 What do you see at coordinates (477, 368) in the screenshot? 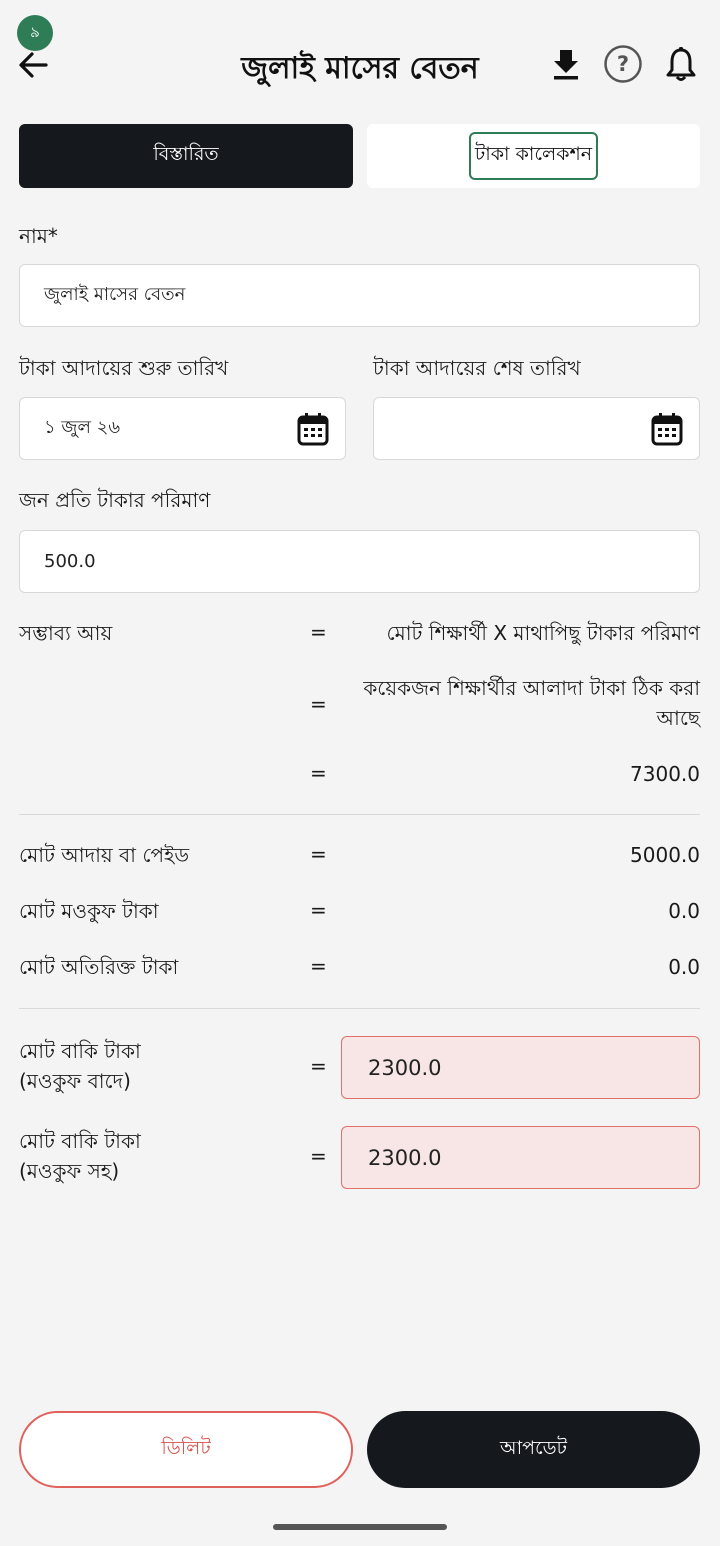
I see `end-date-label: টাকা আদায়ের শেষ তারিখ` at bounding box center [477, 368].